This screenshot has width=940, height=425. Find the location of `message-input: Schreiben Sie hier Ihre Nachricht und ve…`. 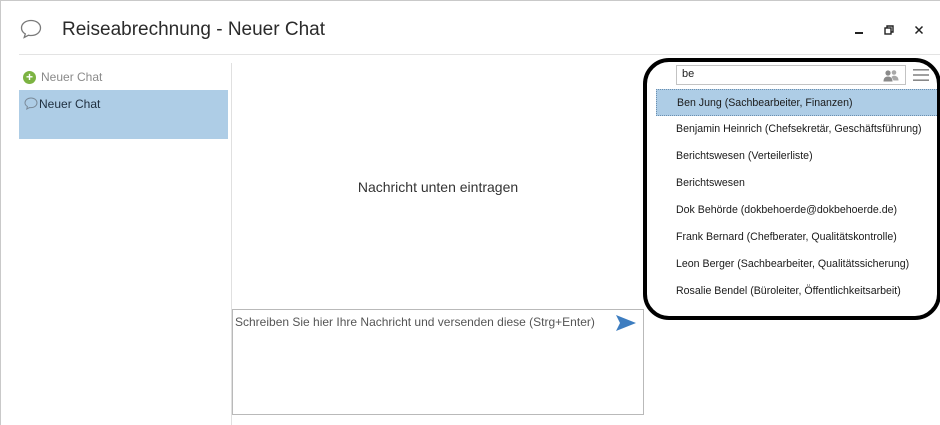

message-input: Schreiben Sie hier Ihre Nachricht und ve… is located at coordinates (438, 362).